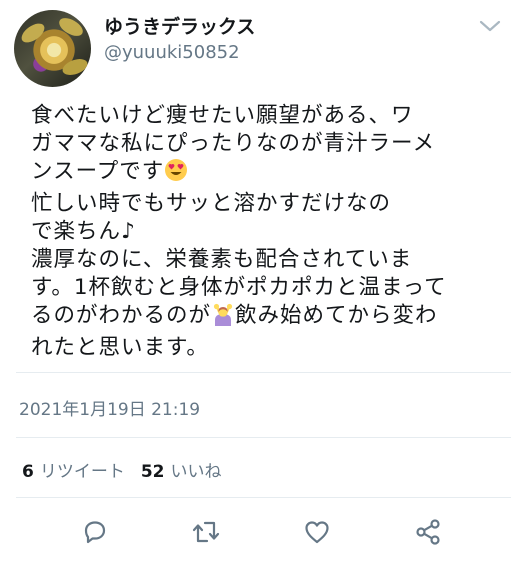 The width and height of the screenshot is (527, 570). I want to click on text-line: ガママな私にぴったりなのが青汁ラーメ, so click(233, 143).